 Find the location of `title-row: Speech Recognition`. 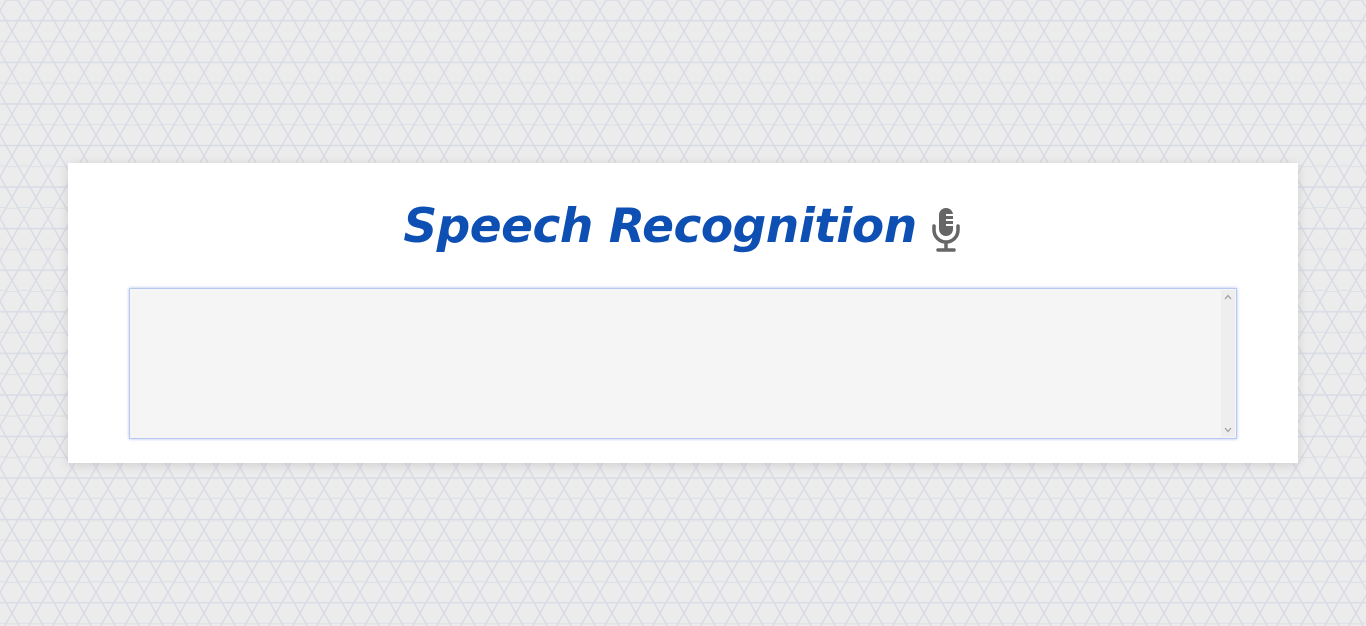

title-row: Speech Recognition is located at coordinates (683, 227).